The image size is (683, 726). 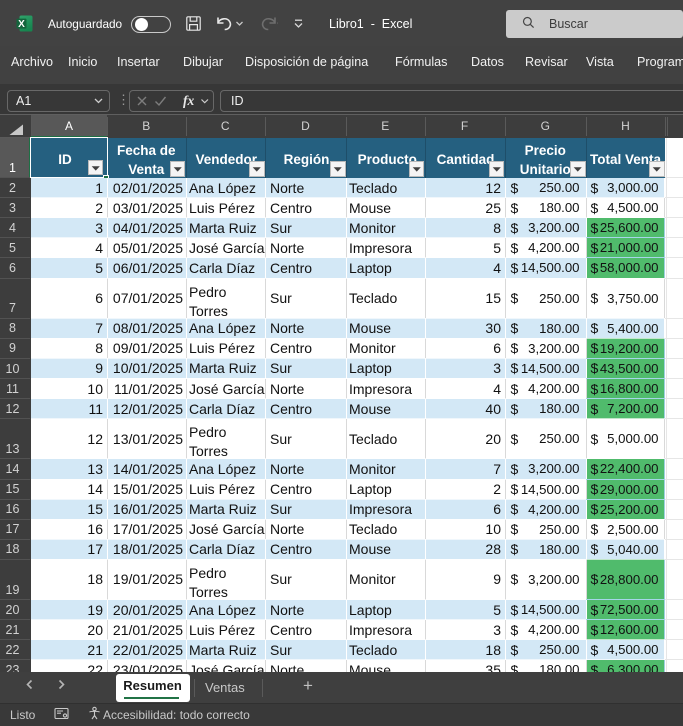 What do you see at coordinates (21, 24) in the screenshot?
I see `svg-text: X` at bounding box center [21, 24].